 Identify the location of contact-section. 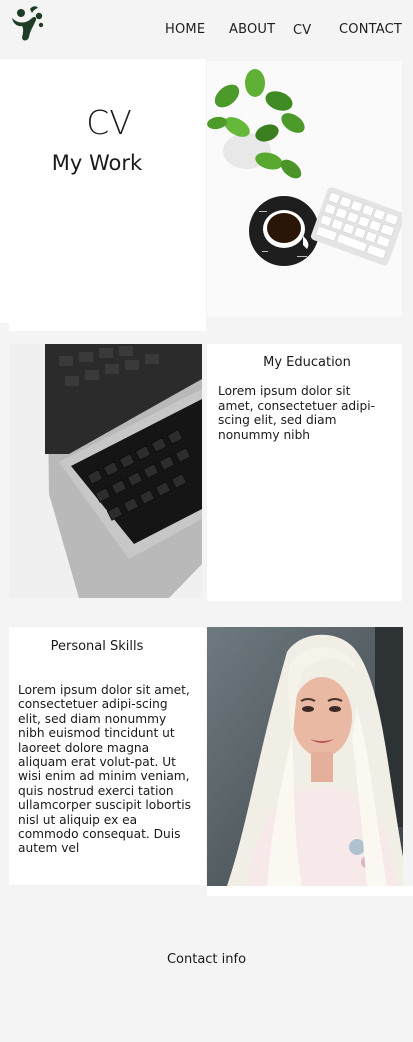
(206, 969).